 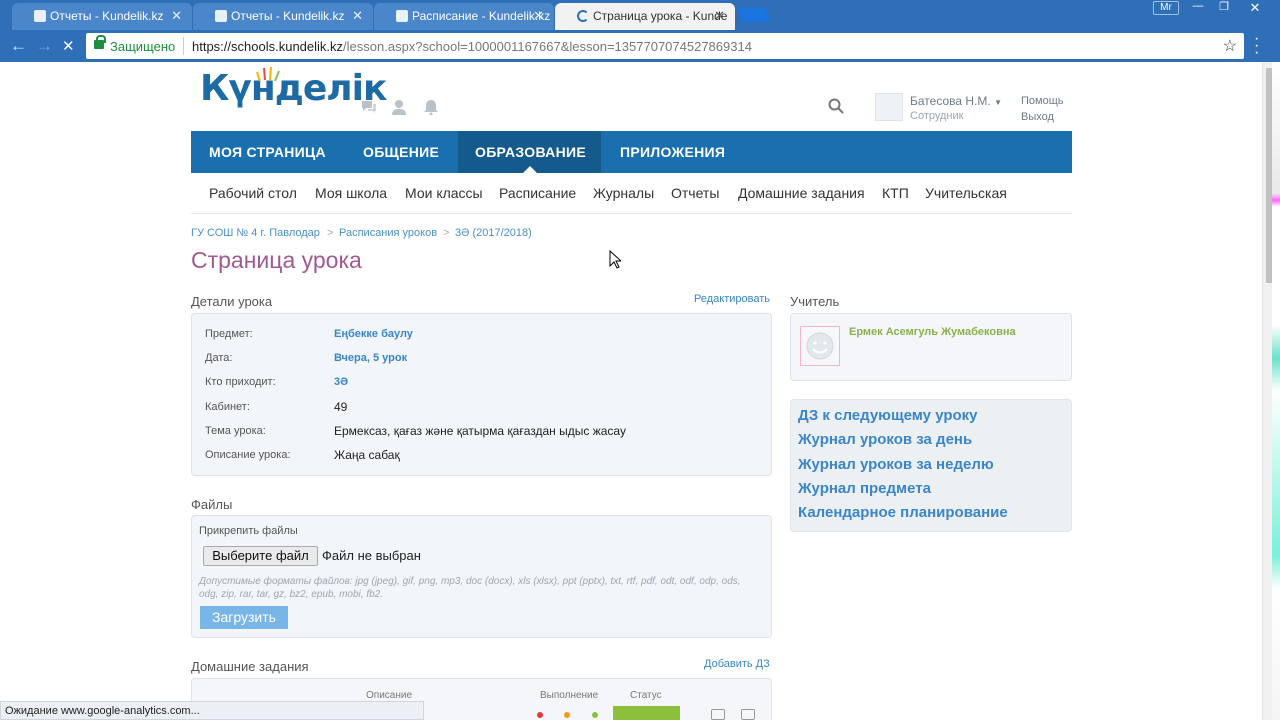 I want to click on detail-label-topic: Тема урока:, so click(x=235, y=431).